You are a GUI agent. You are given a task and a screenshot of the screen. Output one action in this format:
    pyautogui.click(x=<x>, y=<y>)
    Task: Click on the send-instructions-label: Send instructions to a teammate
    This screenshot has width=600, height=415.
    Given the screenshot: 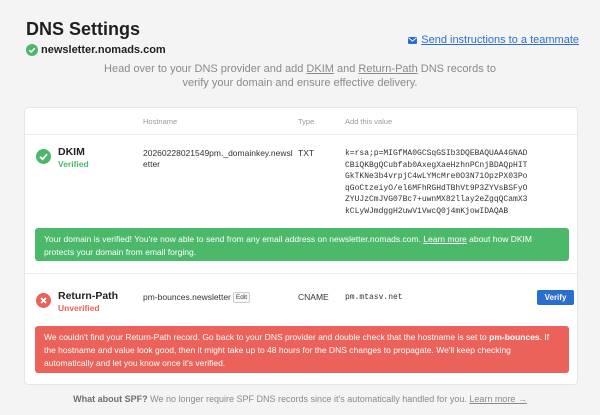 What is the action you would take?
    pyautogui.click(x=500, y=40)
    